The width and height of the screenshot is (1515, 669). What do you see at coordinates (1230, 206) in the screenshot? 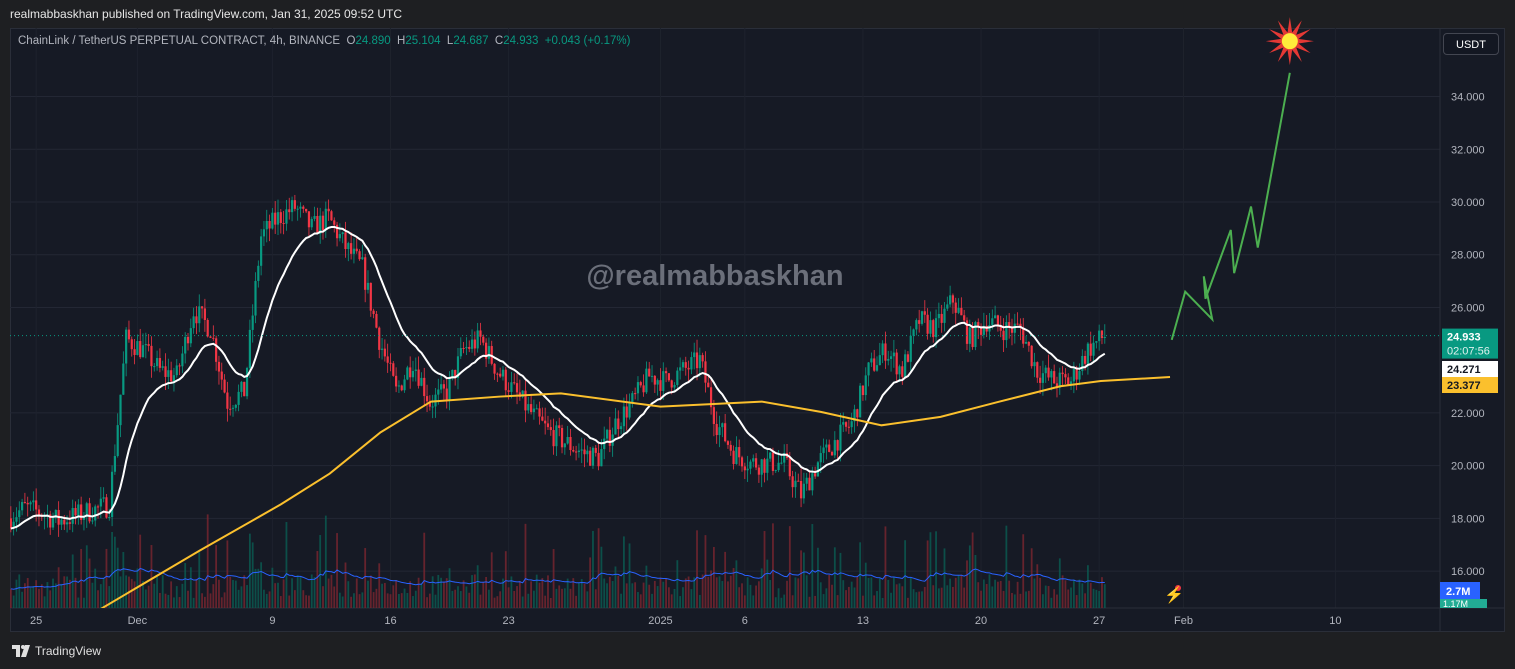
I see `projection-path` at bounding box center [1230, 206].